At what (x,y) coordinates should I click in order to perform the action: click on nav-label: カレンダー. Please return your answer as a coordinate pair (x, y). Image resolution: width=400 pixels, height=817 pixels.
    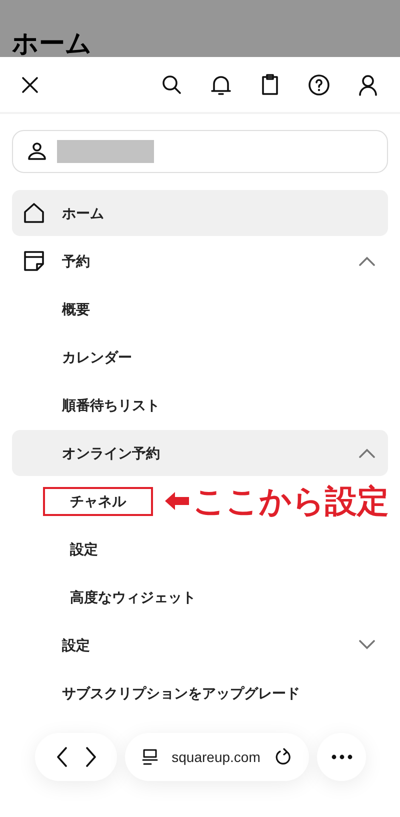
    Looking at the image, I should click on (97, 357).